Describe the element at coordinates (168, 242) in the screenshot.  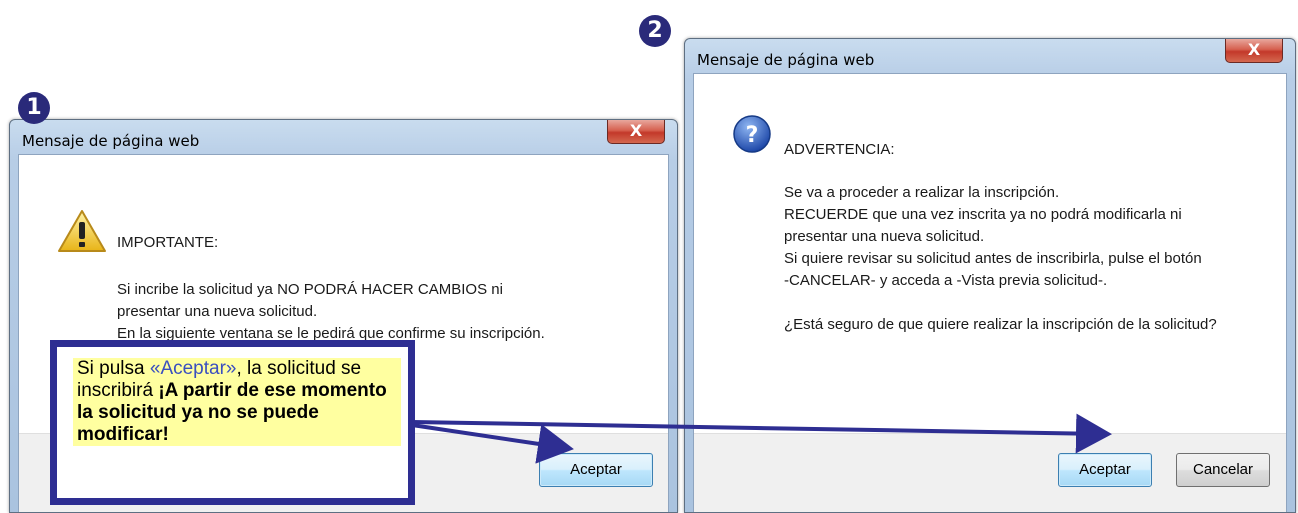
I see `message-heading: IMPORTANTE:` at that location.